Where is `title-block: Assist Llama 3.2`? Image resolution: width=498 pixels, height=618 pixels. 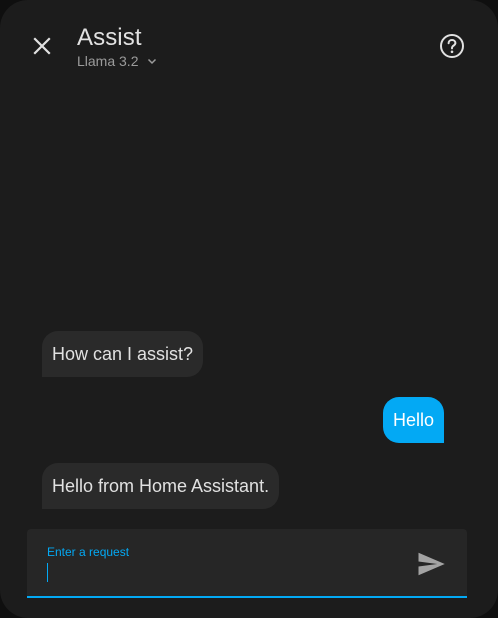 title-block: Assist Llama 3.2 is located at coordinates (117, 46).